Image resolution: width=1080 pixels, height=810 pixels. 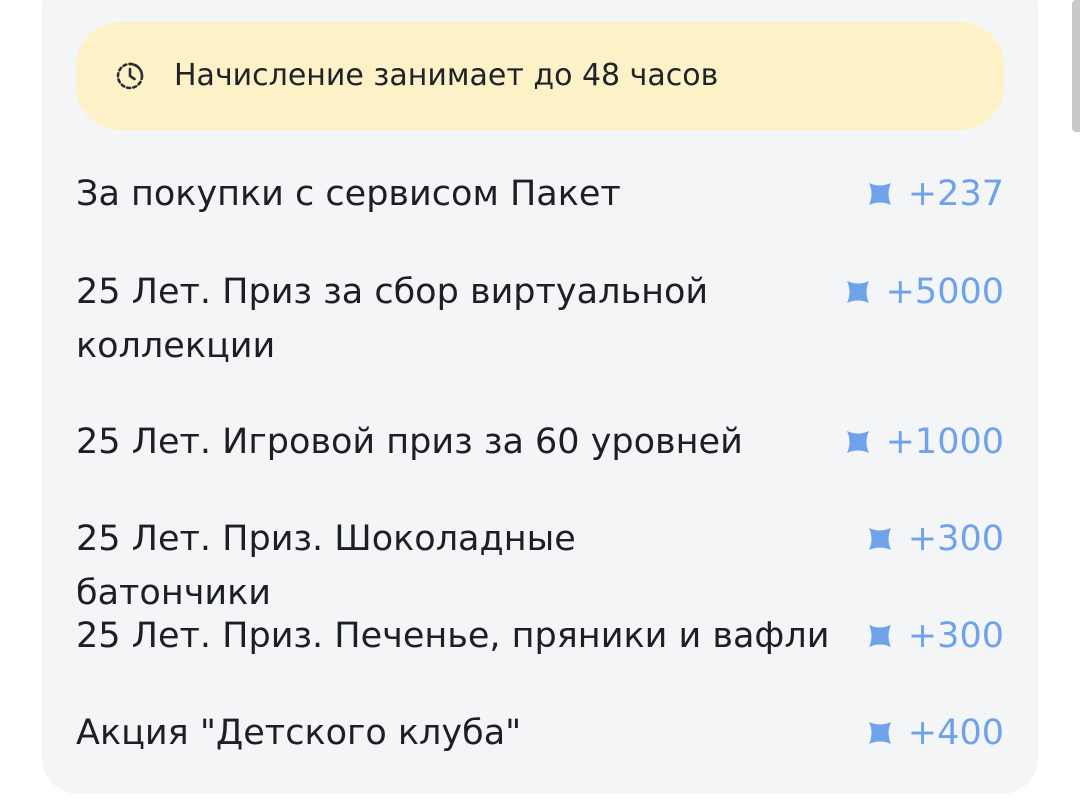 What do you see at coordinates (409, 442) in the screenshot?
I see `transaction-label: 25 Лет. Игровой приз за 60 уровней` at bounding box center [409, 442].